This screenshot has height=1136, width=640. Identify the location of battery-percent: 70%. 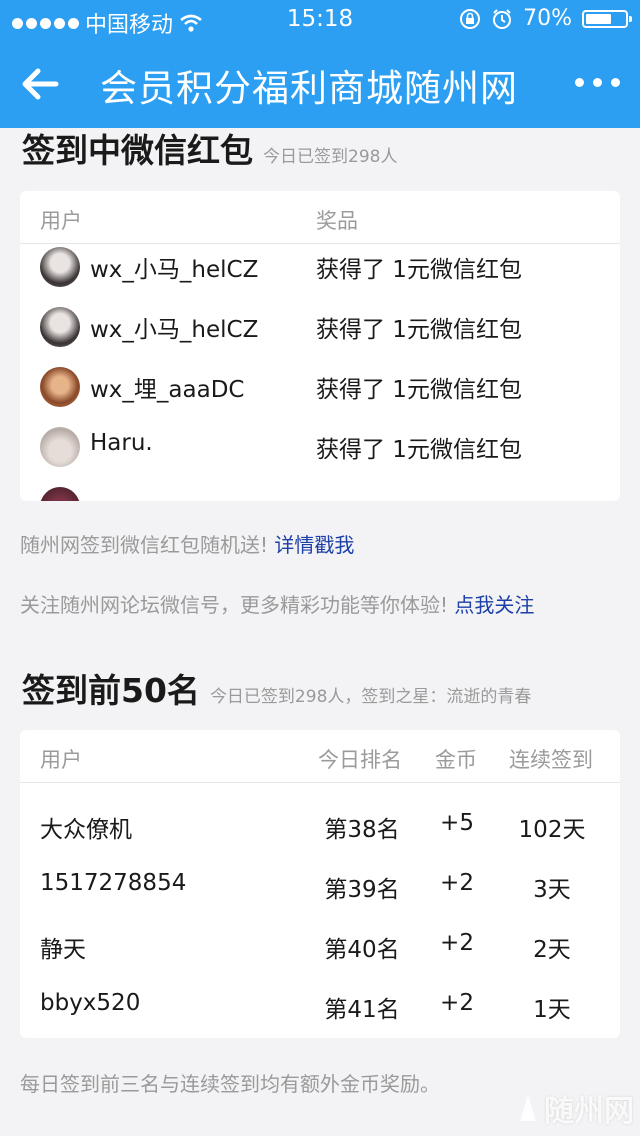
(547, 18).